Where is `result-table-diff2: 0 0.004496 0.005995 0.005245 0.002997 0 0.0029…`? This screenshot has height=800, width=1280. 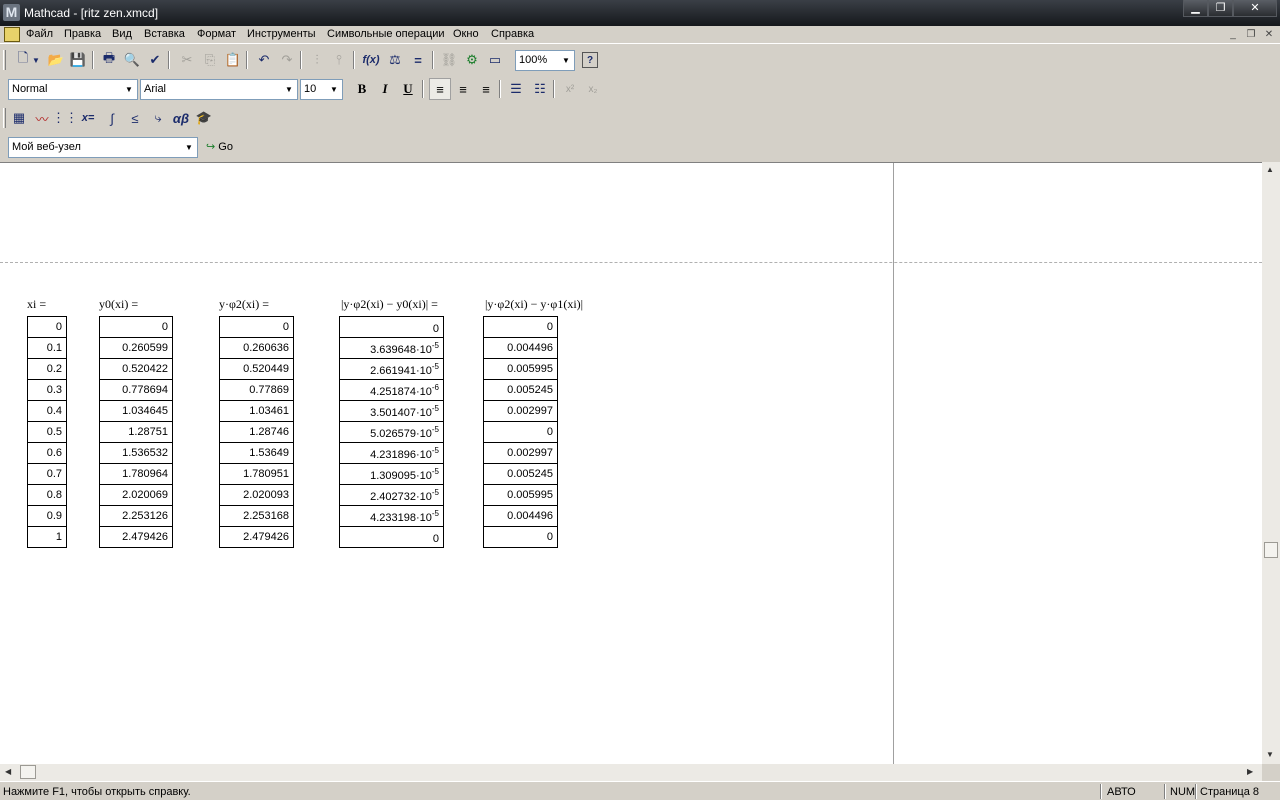
result-table-diff2: 0 0.004496 0.005995 0.005245 0.002997 0 0.0029… is located at coordinates (520, 432).